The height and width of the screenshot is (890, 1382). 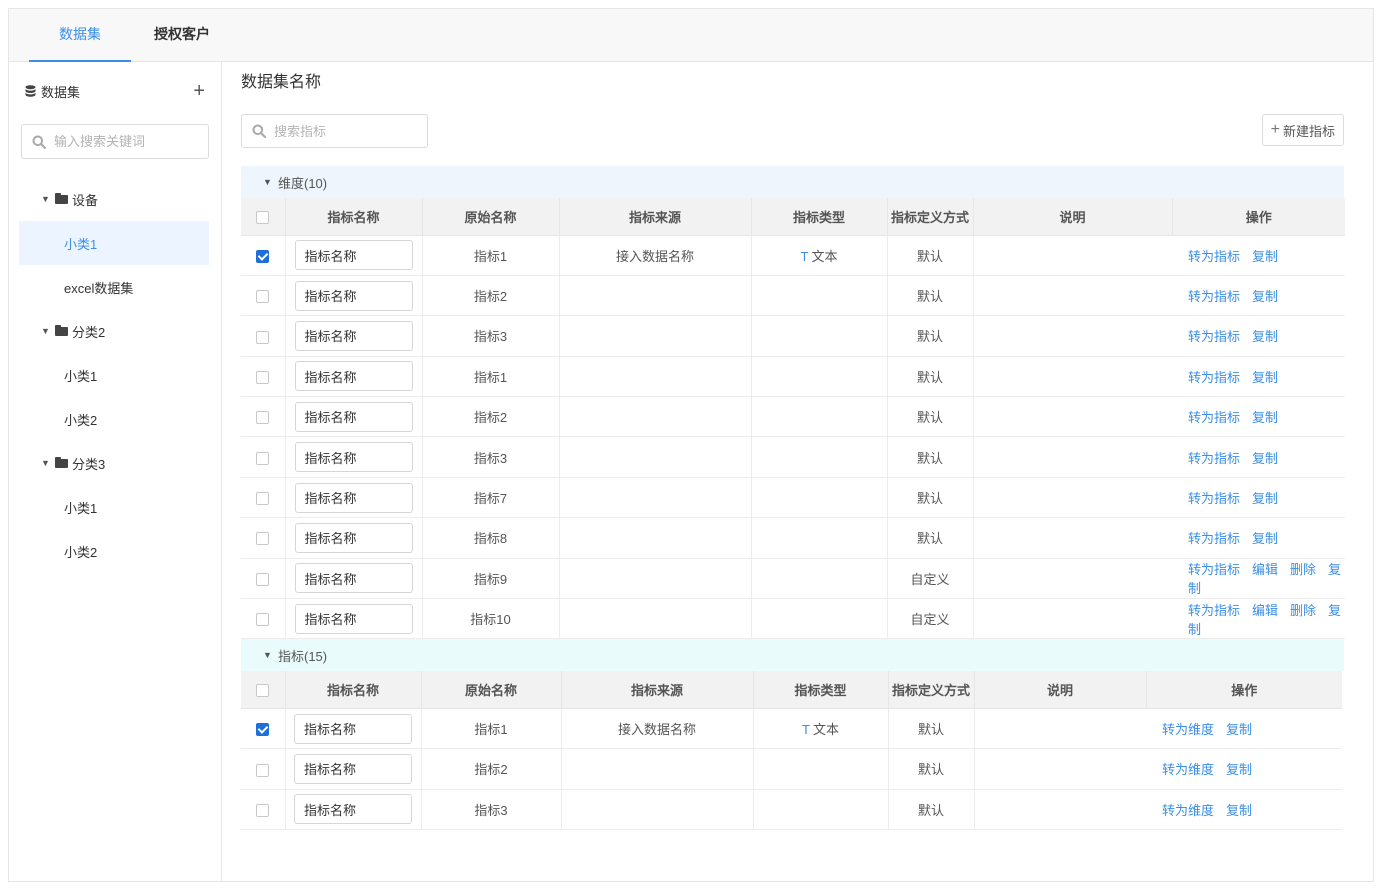 What do you see at coordinates (115, 199) in the screenshot?
I see `tree-folder: ▼ 设备` at bounding box center [115, 199].